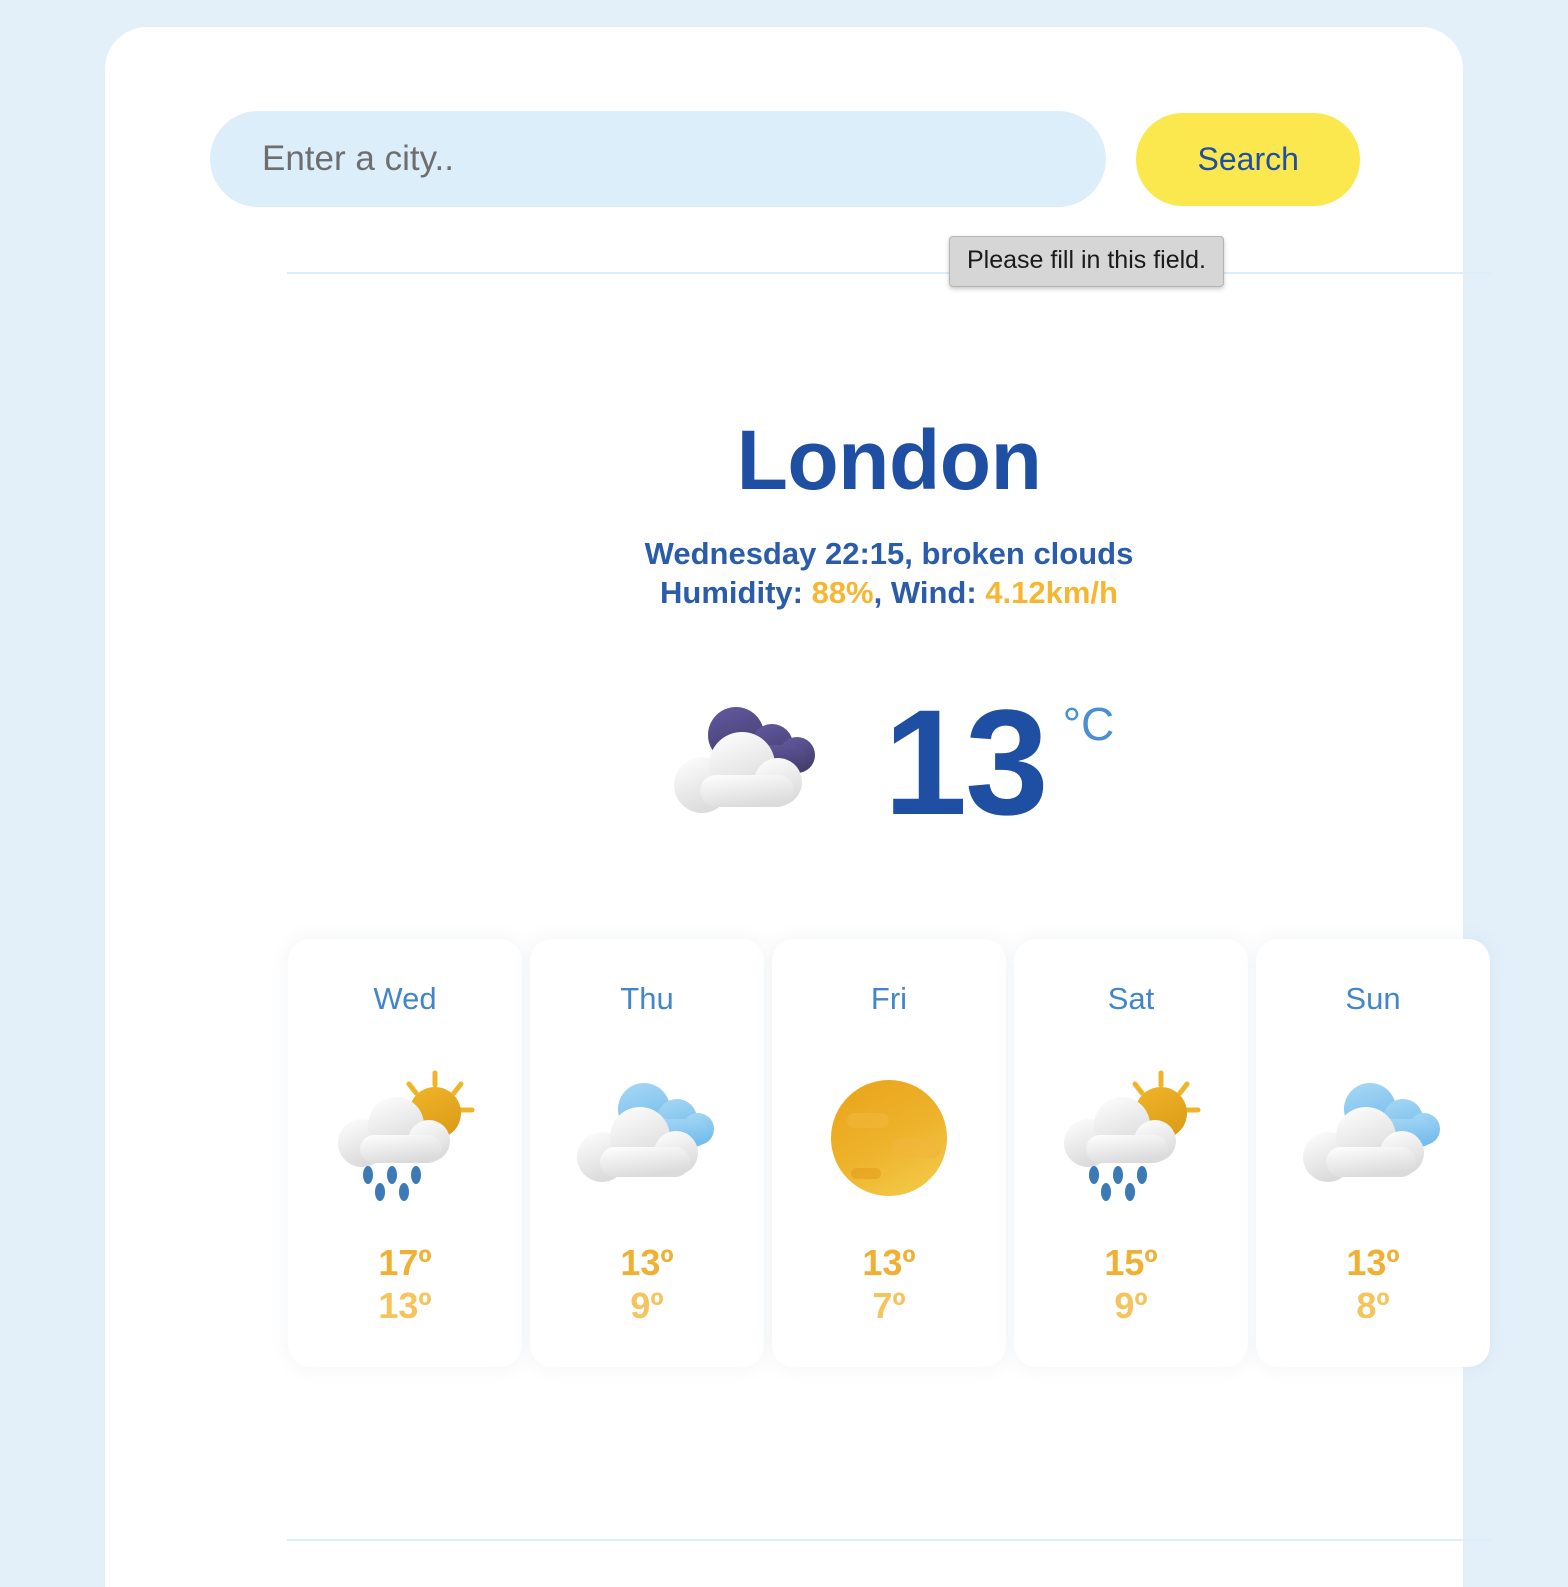 This screenshot has width=1568, height=1587. Describe the element at coordinates (1373, 998) in the screenshot. I see `forecast-day-label: Sun` at that location.